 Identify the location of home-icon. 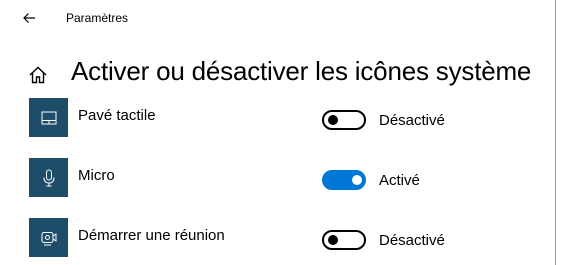
(38, 75).